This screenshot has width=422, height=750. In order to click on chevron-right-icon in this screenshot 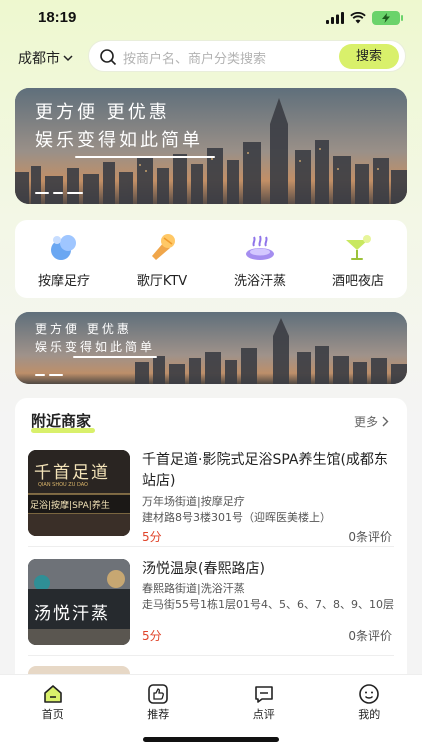, I will do `click(385, 421)`.